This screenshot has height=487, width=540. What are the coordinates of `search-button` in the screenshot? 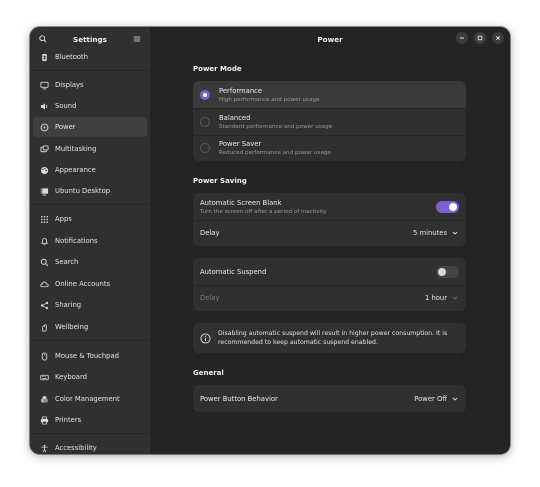 It's located at (43, 39).